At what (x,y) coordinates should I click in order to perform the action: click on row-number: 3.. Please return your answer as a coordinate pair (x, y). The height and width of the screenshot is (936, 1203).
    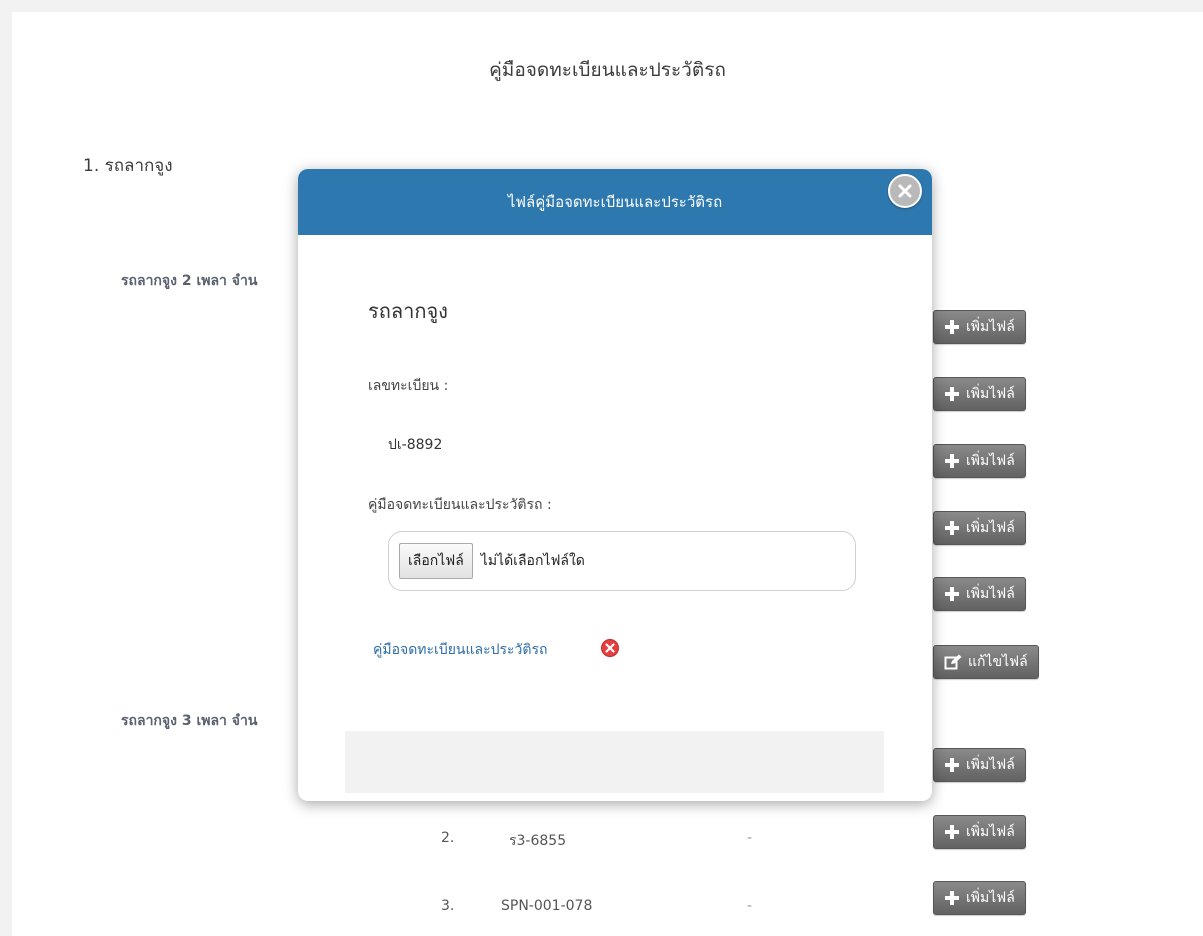
    Looking at the image, I should click on (448, 906).